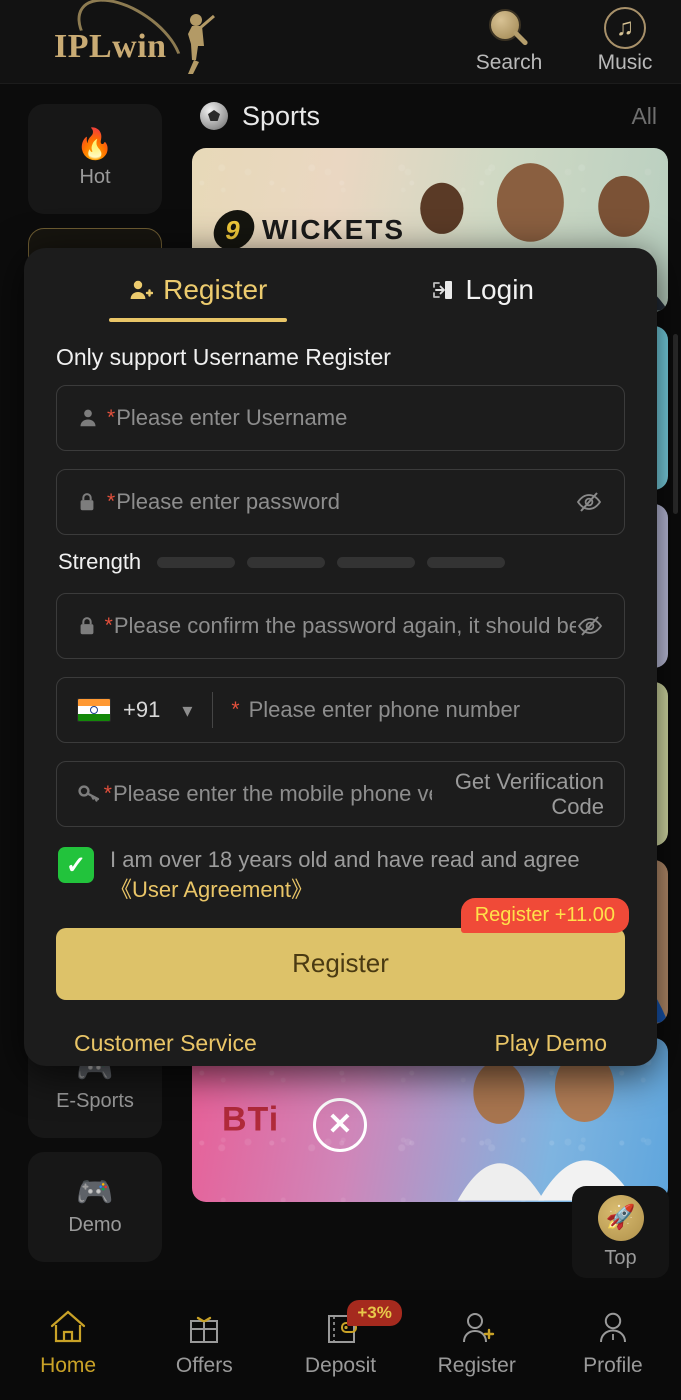 This screenshot has width=681, height=1400. I want to click on banner-logo-text: WICKETS, so click(334, 229).